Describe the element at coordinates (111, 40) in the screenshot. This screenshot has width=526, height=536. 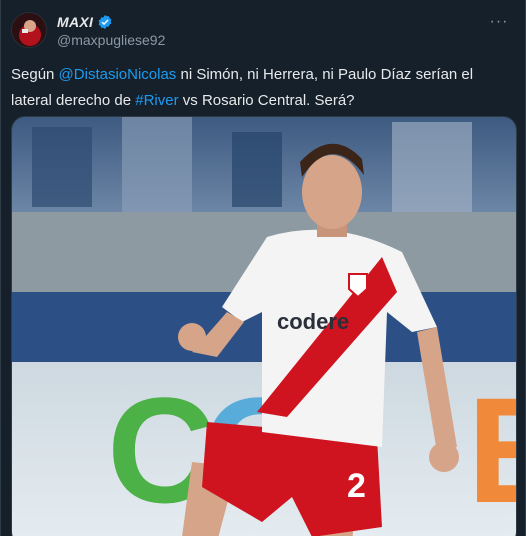
I see `user-handle: @maxpugliese92` at that location.